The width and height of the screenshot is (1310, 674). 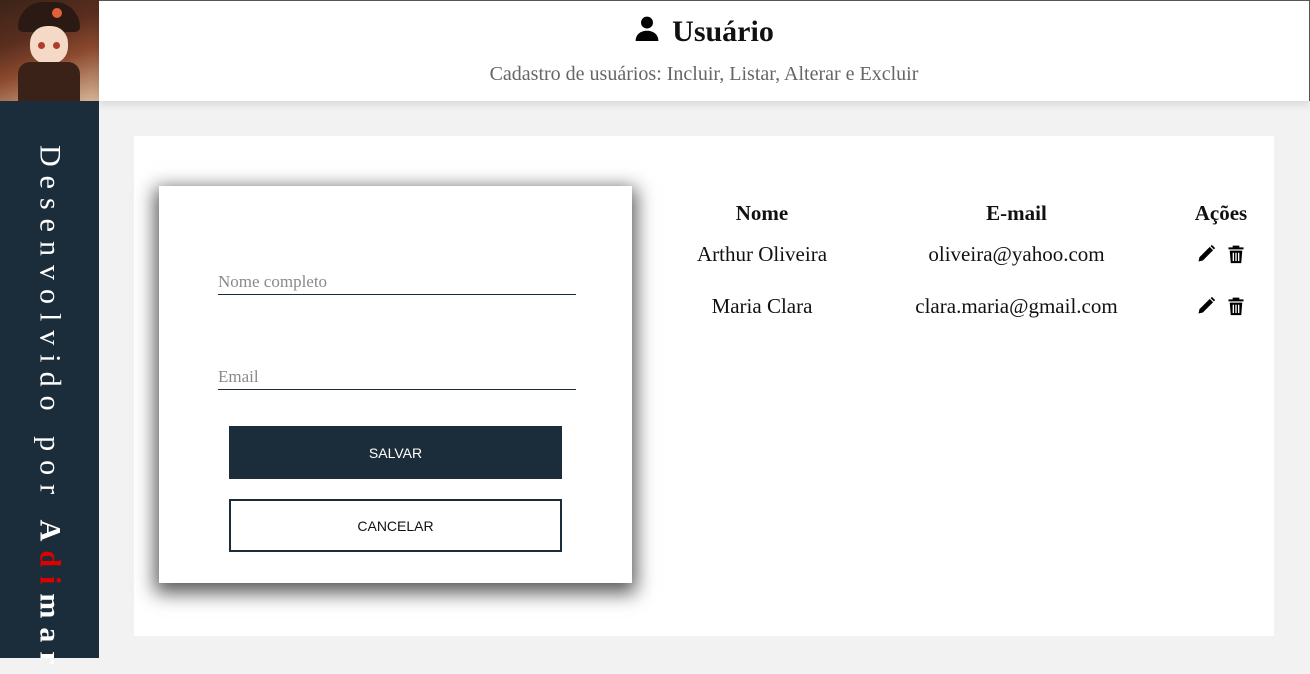 I want to click on table-row: Maria Clara clara.maria@gmail.com, so click(x=966, y=306).